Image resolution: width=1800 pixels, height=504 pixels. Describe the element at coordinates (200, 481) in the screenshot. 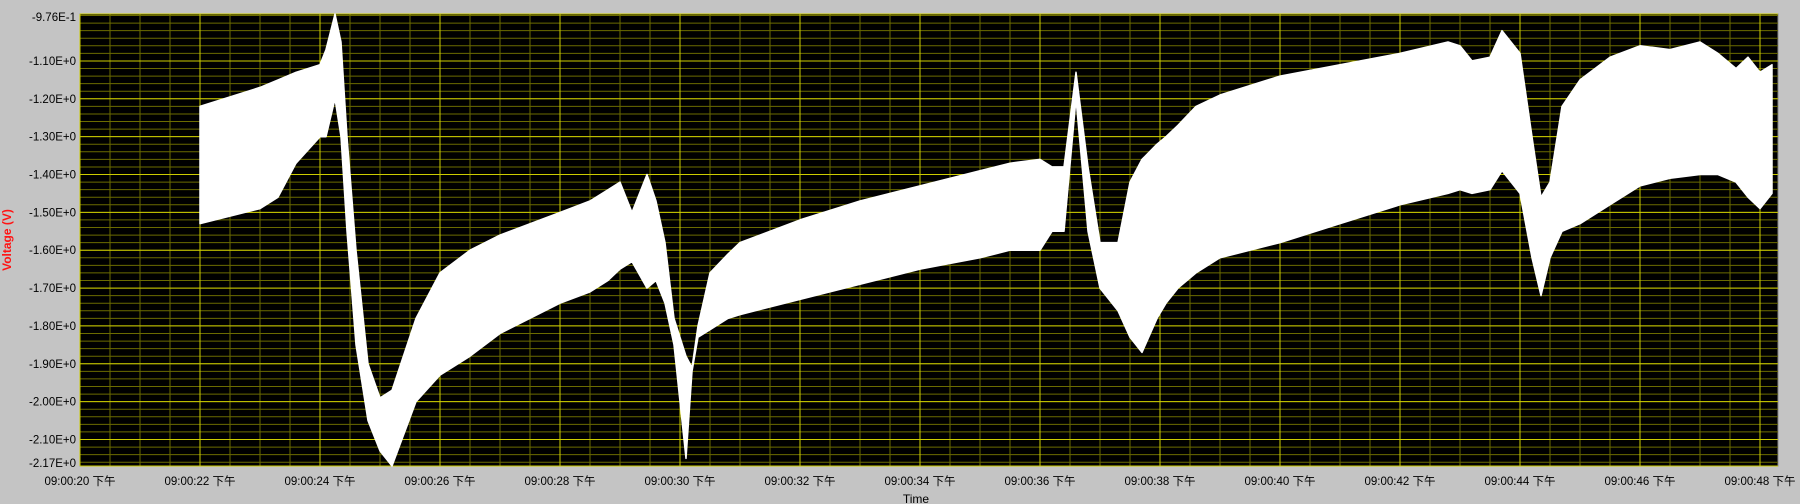

I see `x-tick-label: 09:00:22 下午` at that location.